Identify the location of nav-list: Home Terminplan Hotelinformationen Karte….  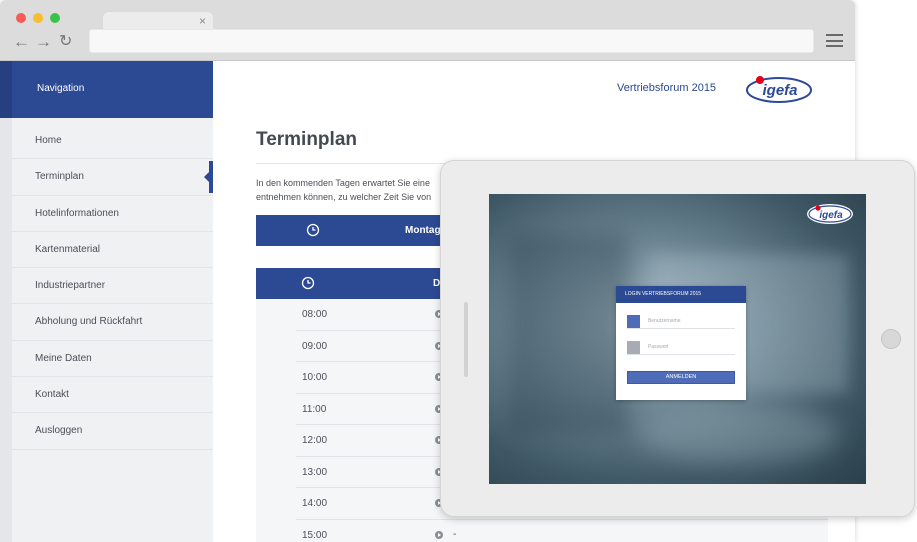
(112, 286).